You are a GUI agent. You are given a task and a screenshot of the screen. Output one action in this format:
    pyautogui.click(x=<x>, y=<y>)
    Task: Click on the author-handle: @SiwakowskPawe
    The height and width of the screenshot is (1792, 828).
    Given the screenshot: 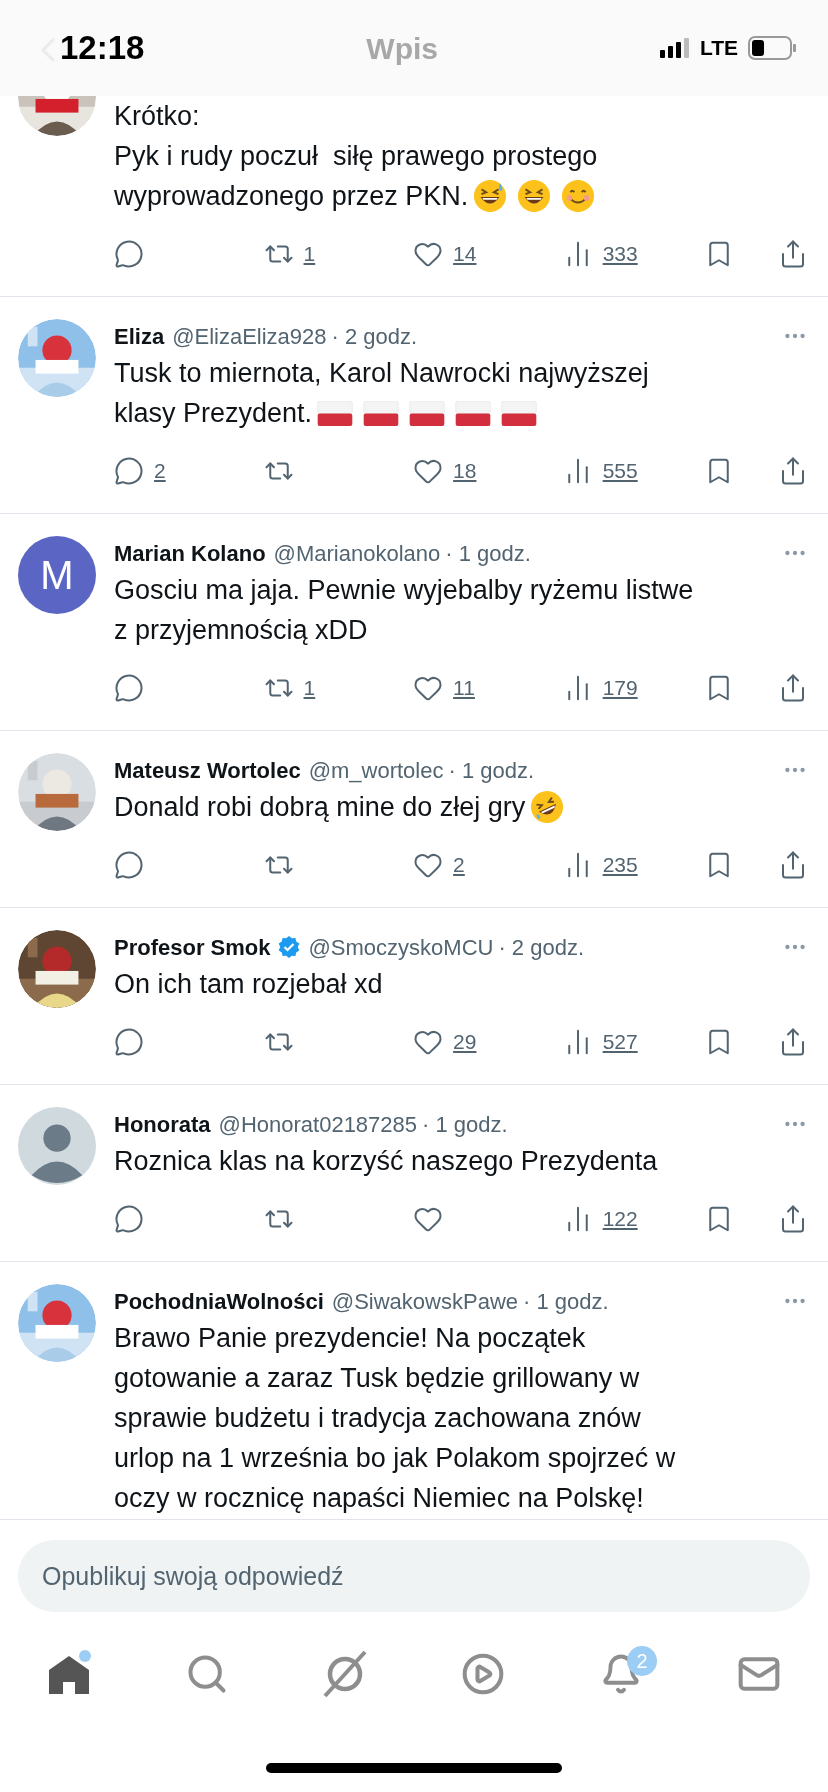 What is the action you would take?
    pyautogui.click(x=424, y=1301)
    